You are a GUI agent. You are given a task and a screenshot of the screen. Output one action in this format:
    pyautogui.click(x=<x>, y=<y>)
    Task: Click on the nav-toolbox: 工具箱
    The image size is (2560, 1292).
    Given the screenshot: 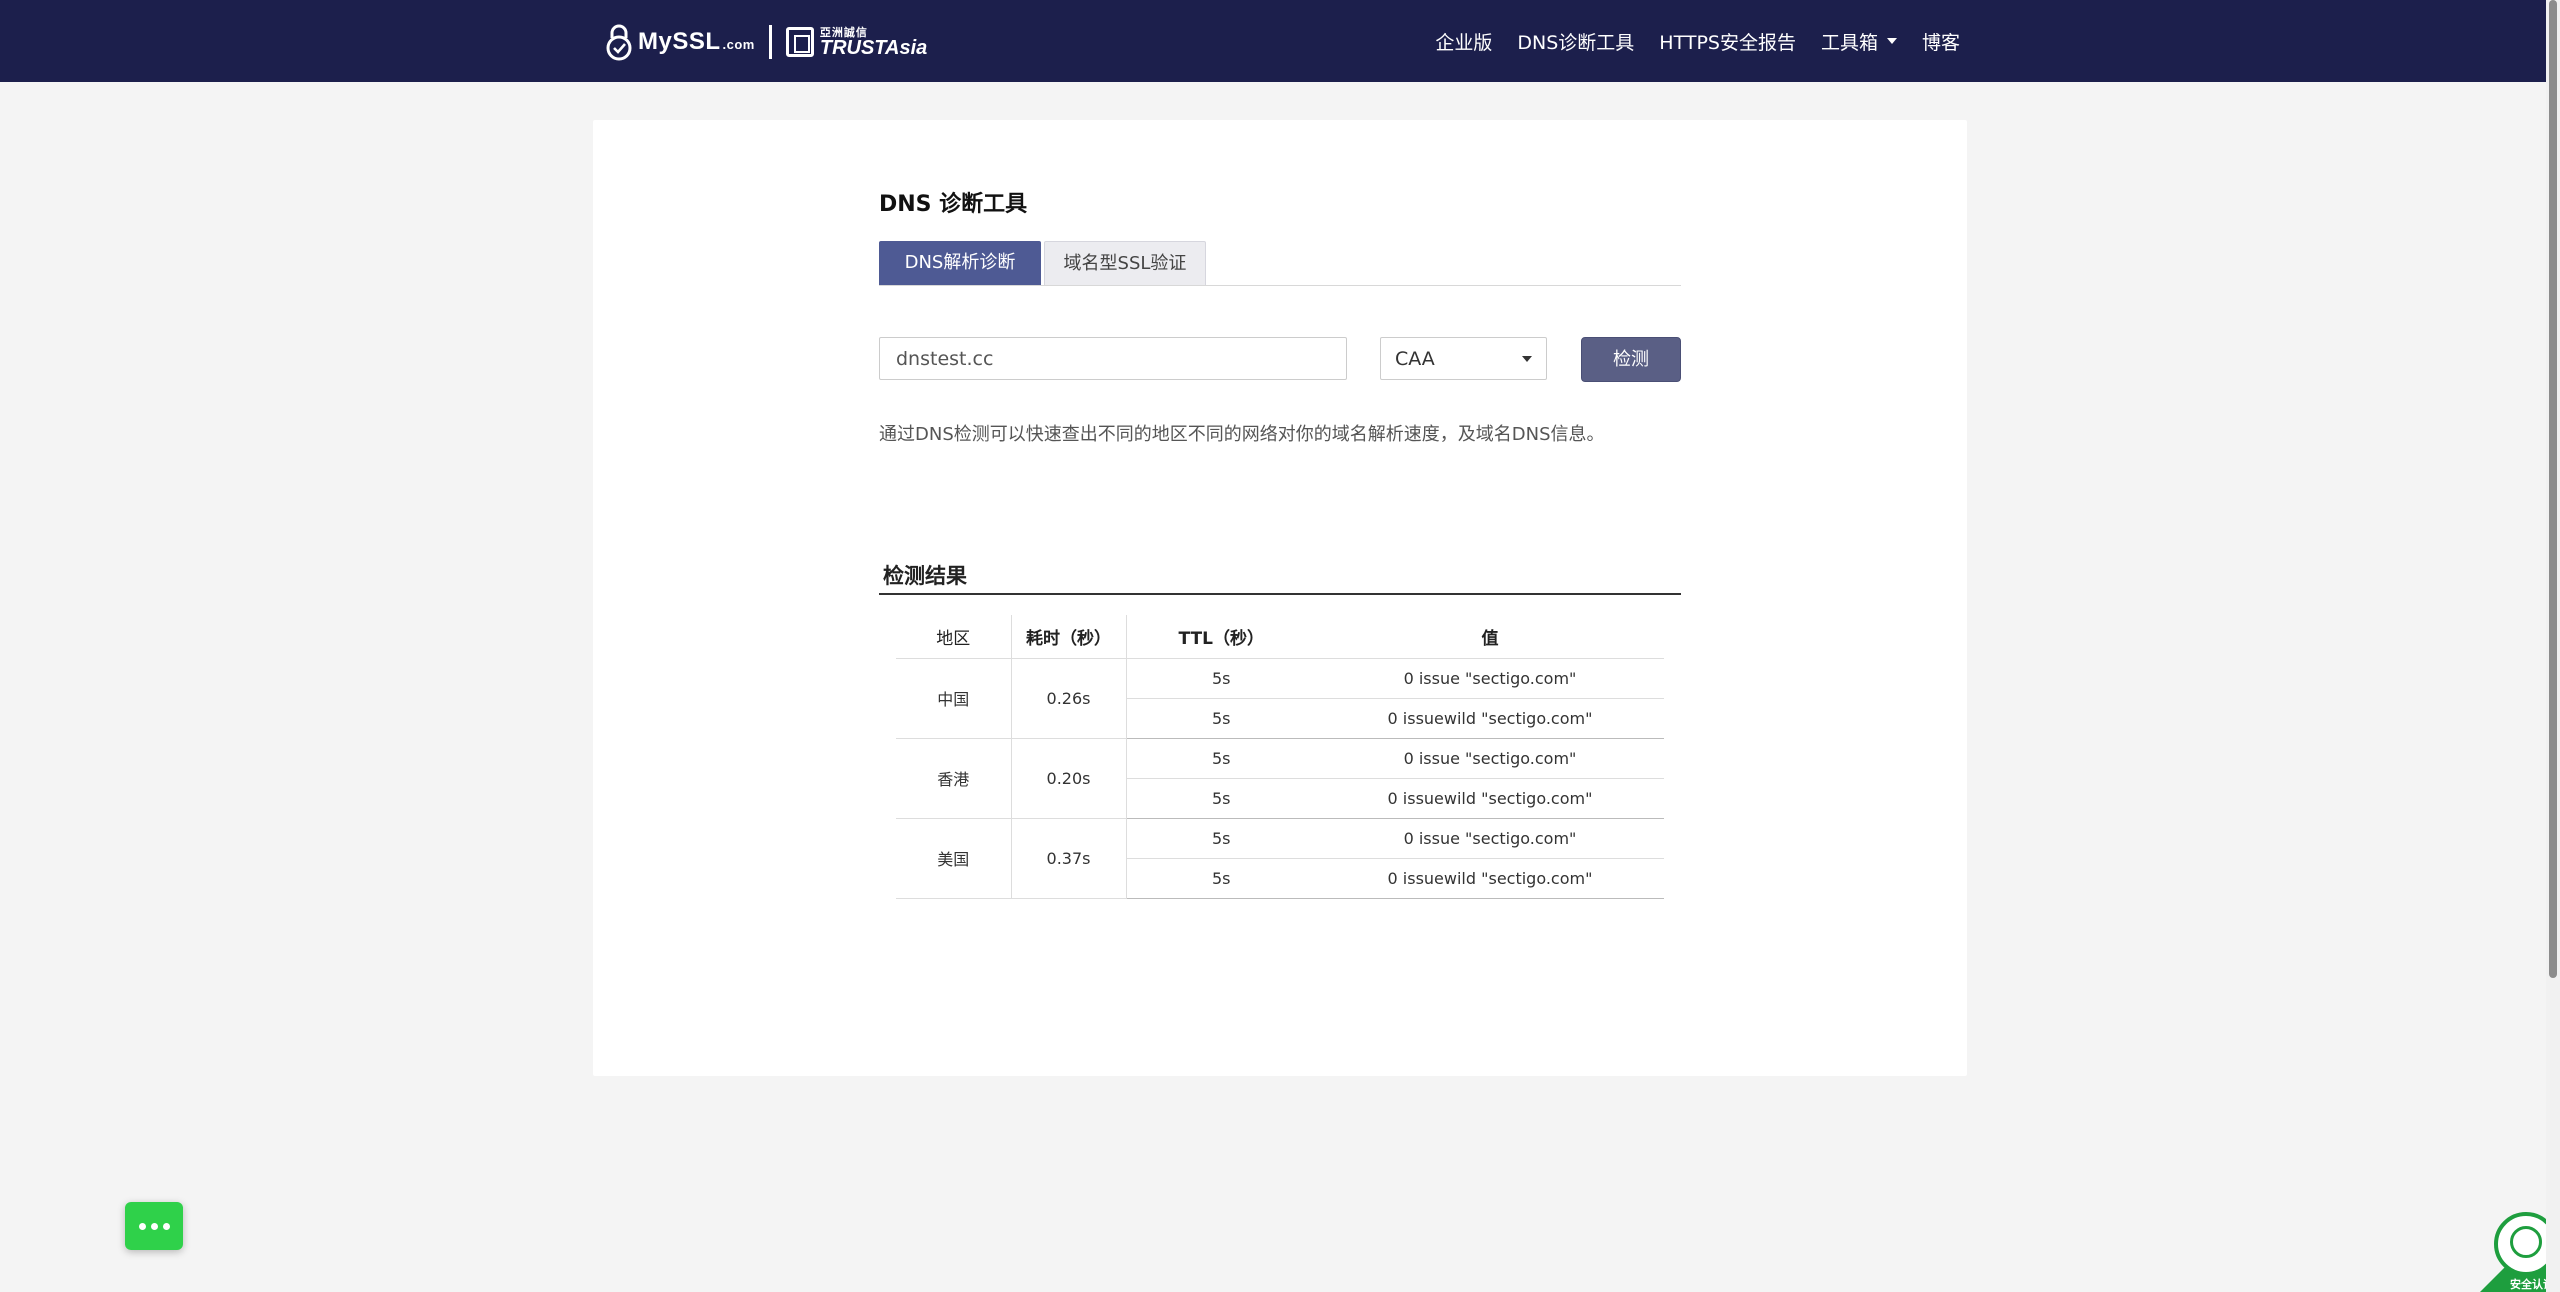 What is the action you would take?
    pyautogui.click(x=1859, y=41)
    